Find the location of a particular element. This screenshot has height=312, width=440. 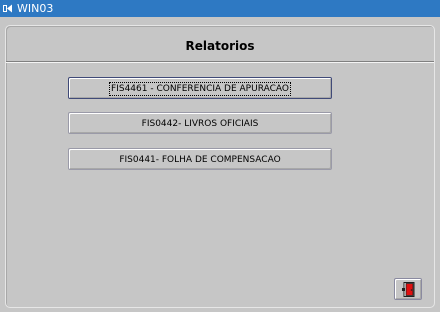

title-bar: WIN03 is located at coordinates (220, 8).